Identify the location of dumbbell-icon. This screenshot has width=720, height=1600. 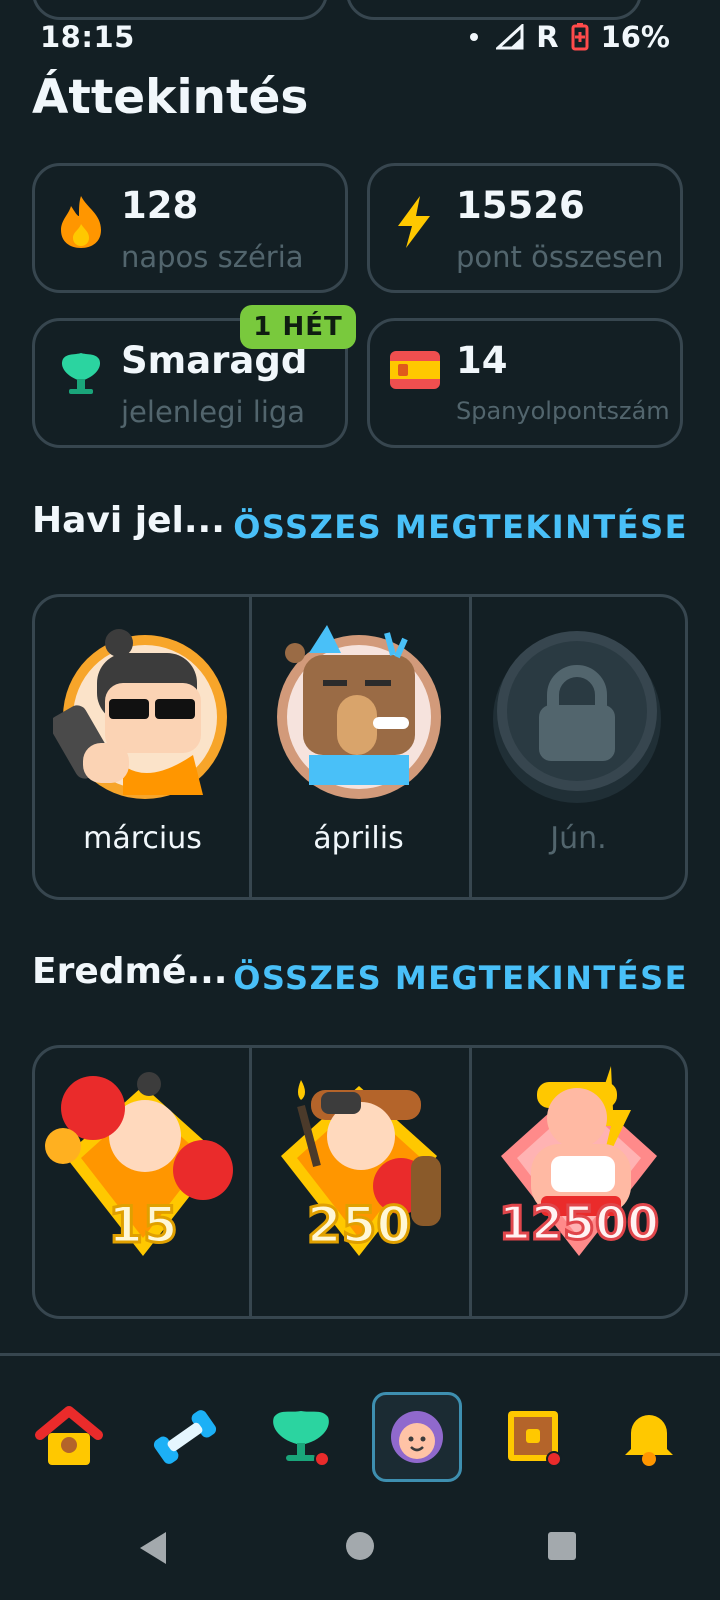
(185, 1437).